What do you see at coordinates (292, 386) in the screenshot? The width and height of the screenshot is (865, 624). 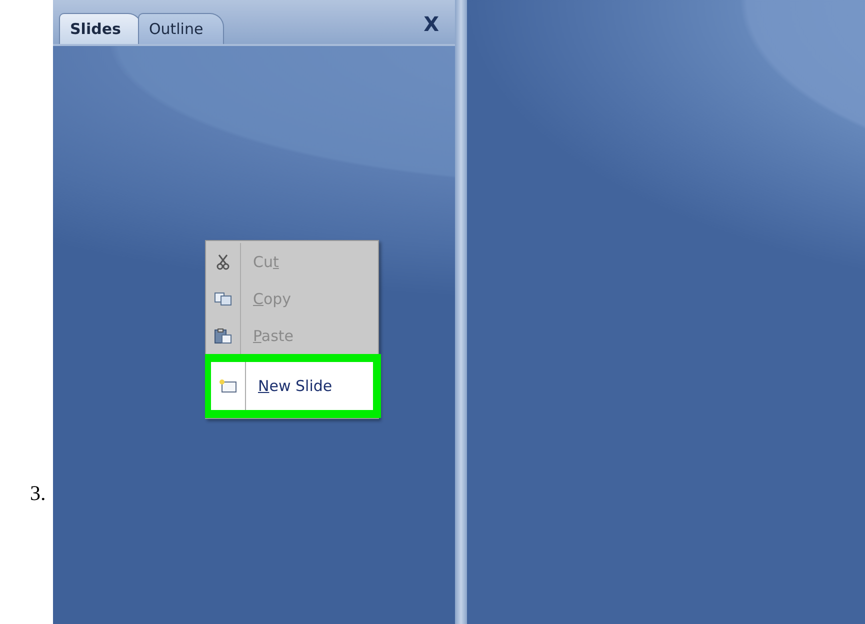 I see `menu-item: New Slide` at bounding box center [292, 386].